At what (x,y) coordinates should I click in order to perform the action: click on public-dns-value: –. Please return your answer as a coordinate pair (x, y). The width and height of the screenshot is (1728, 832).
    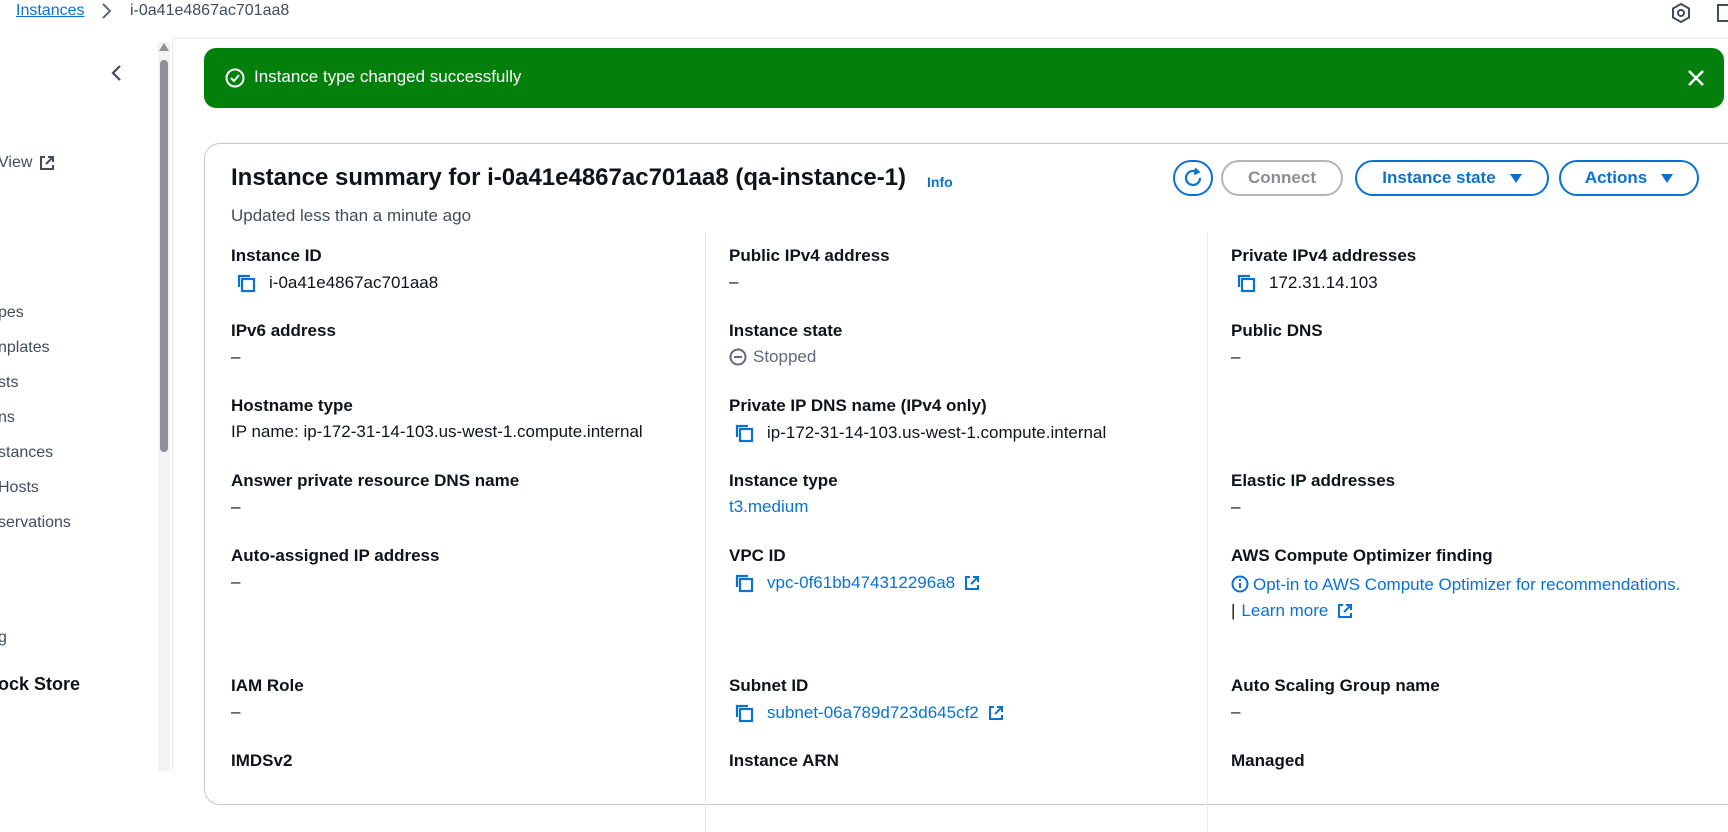
    Looking at the image, I should click on (1236, 356).